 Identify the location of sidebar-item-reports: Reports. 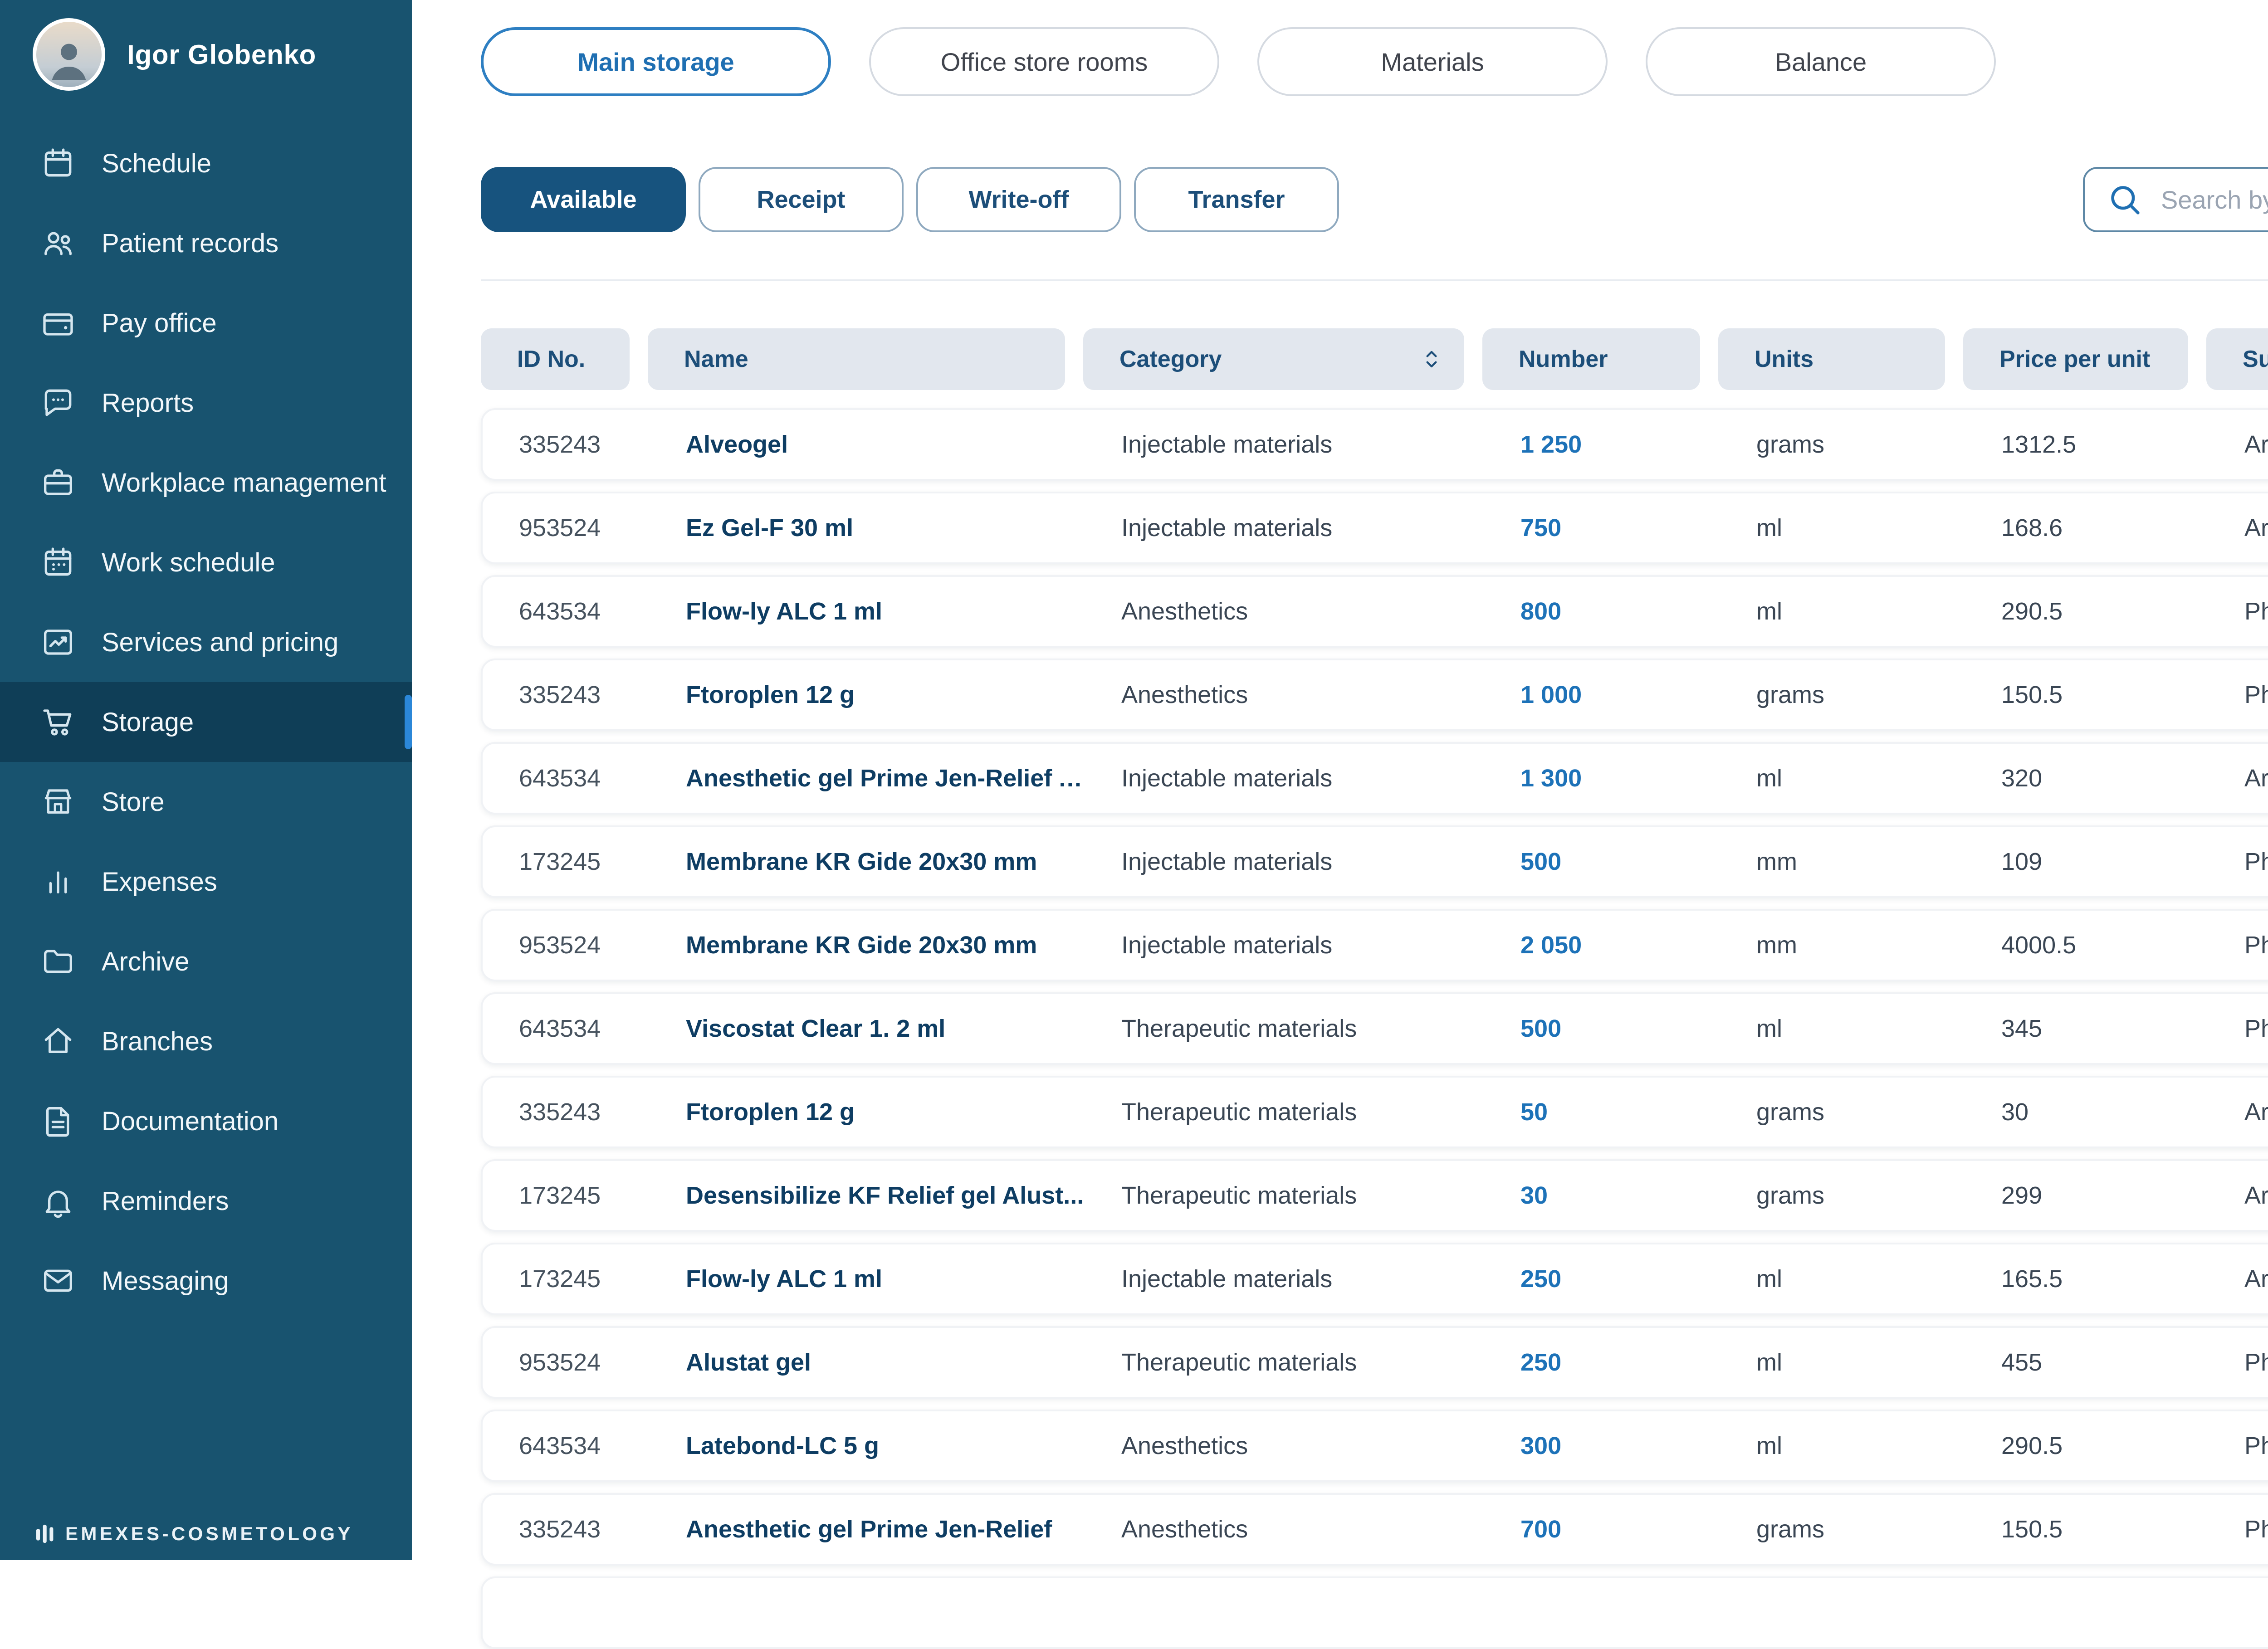
(206, 403).